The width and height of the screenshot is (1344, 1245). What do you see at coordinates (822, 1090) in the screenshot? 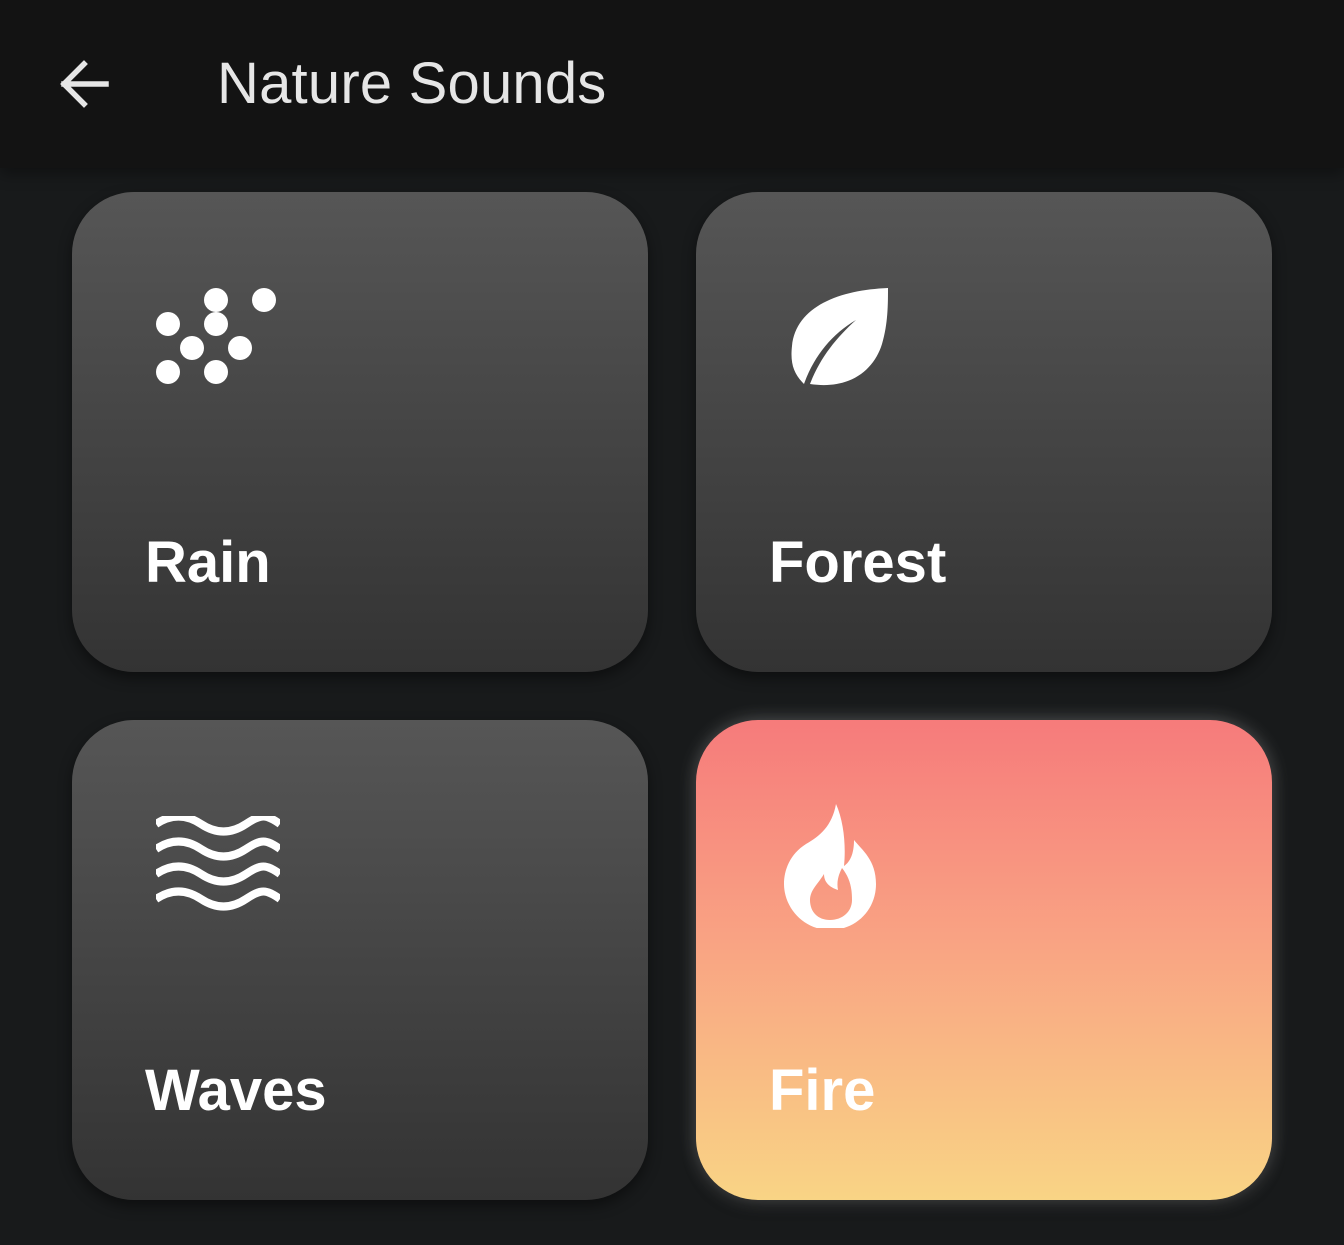
I see `sound-label: Fire` at bounding box center [822, 1090].